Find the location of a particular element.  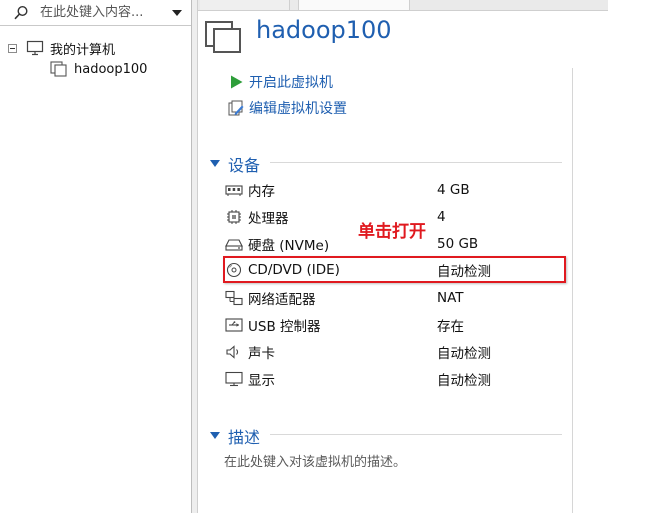

devices-section-title: 设备 is located at coordinates (244, 165).